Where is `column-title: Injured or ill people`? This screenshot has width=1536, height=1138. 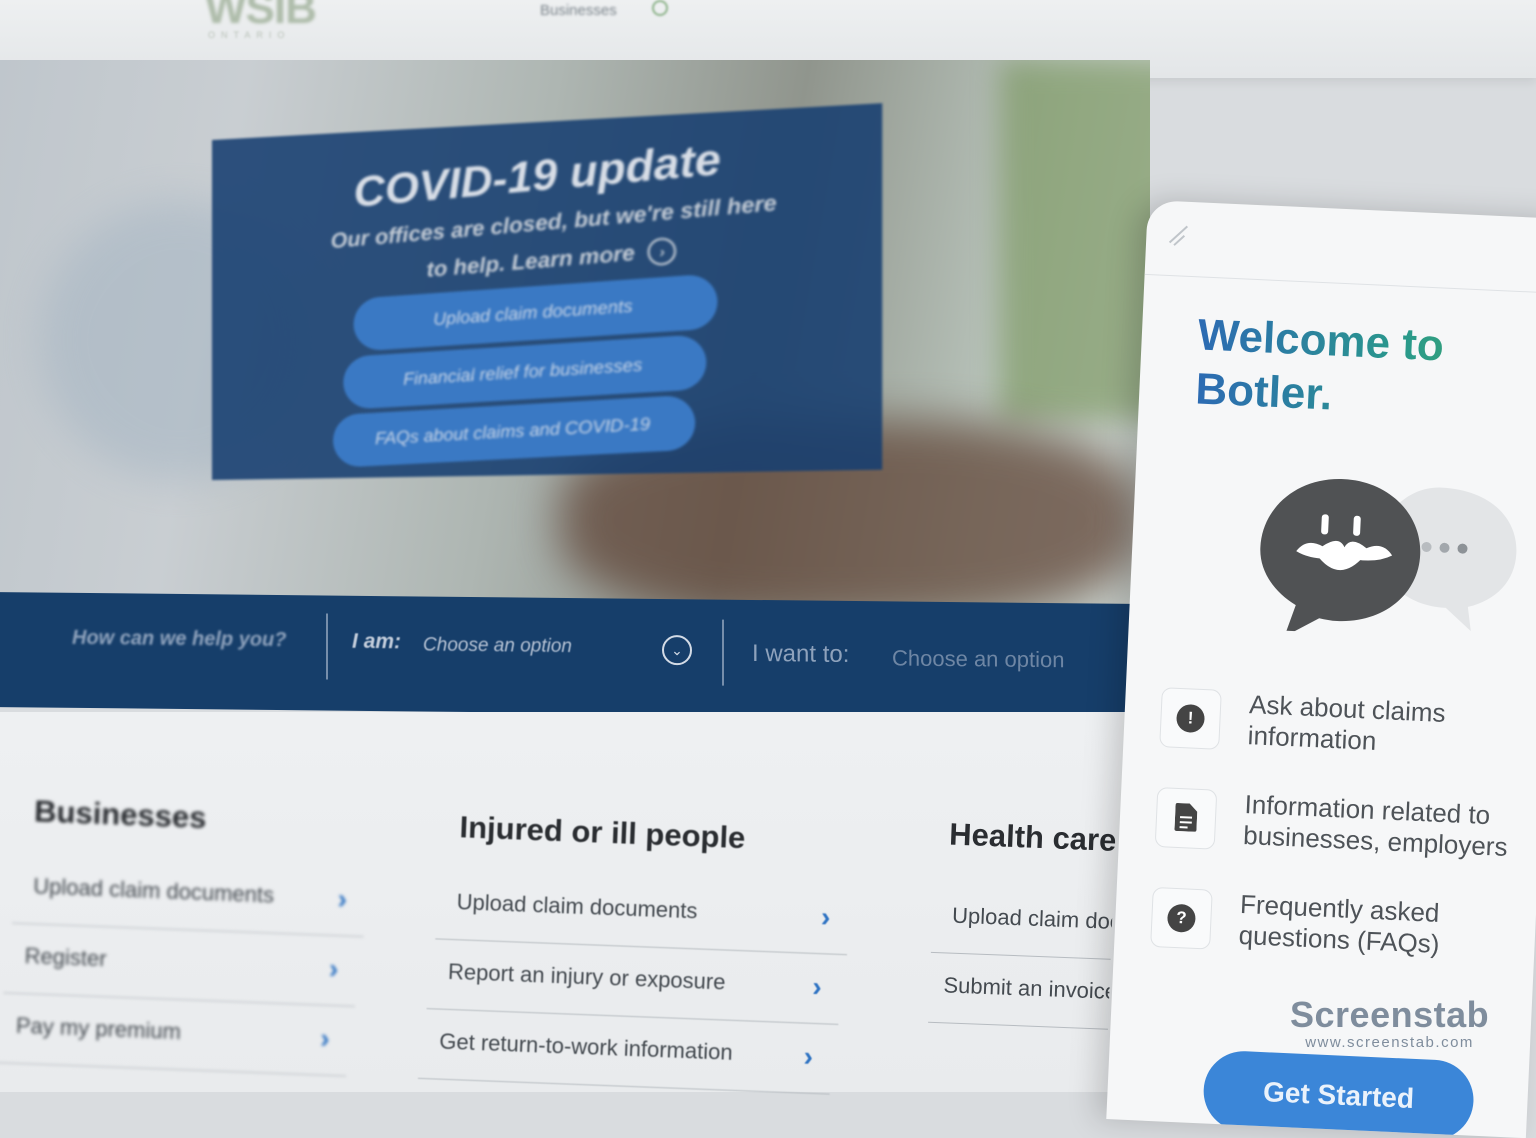 column-title: Injured or ill people is located at coordinates (602, 832).